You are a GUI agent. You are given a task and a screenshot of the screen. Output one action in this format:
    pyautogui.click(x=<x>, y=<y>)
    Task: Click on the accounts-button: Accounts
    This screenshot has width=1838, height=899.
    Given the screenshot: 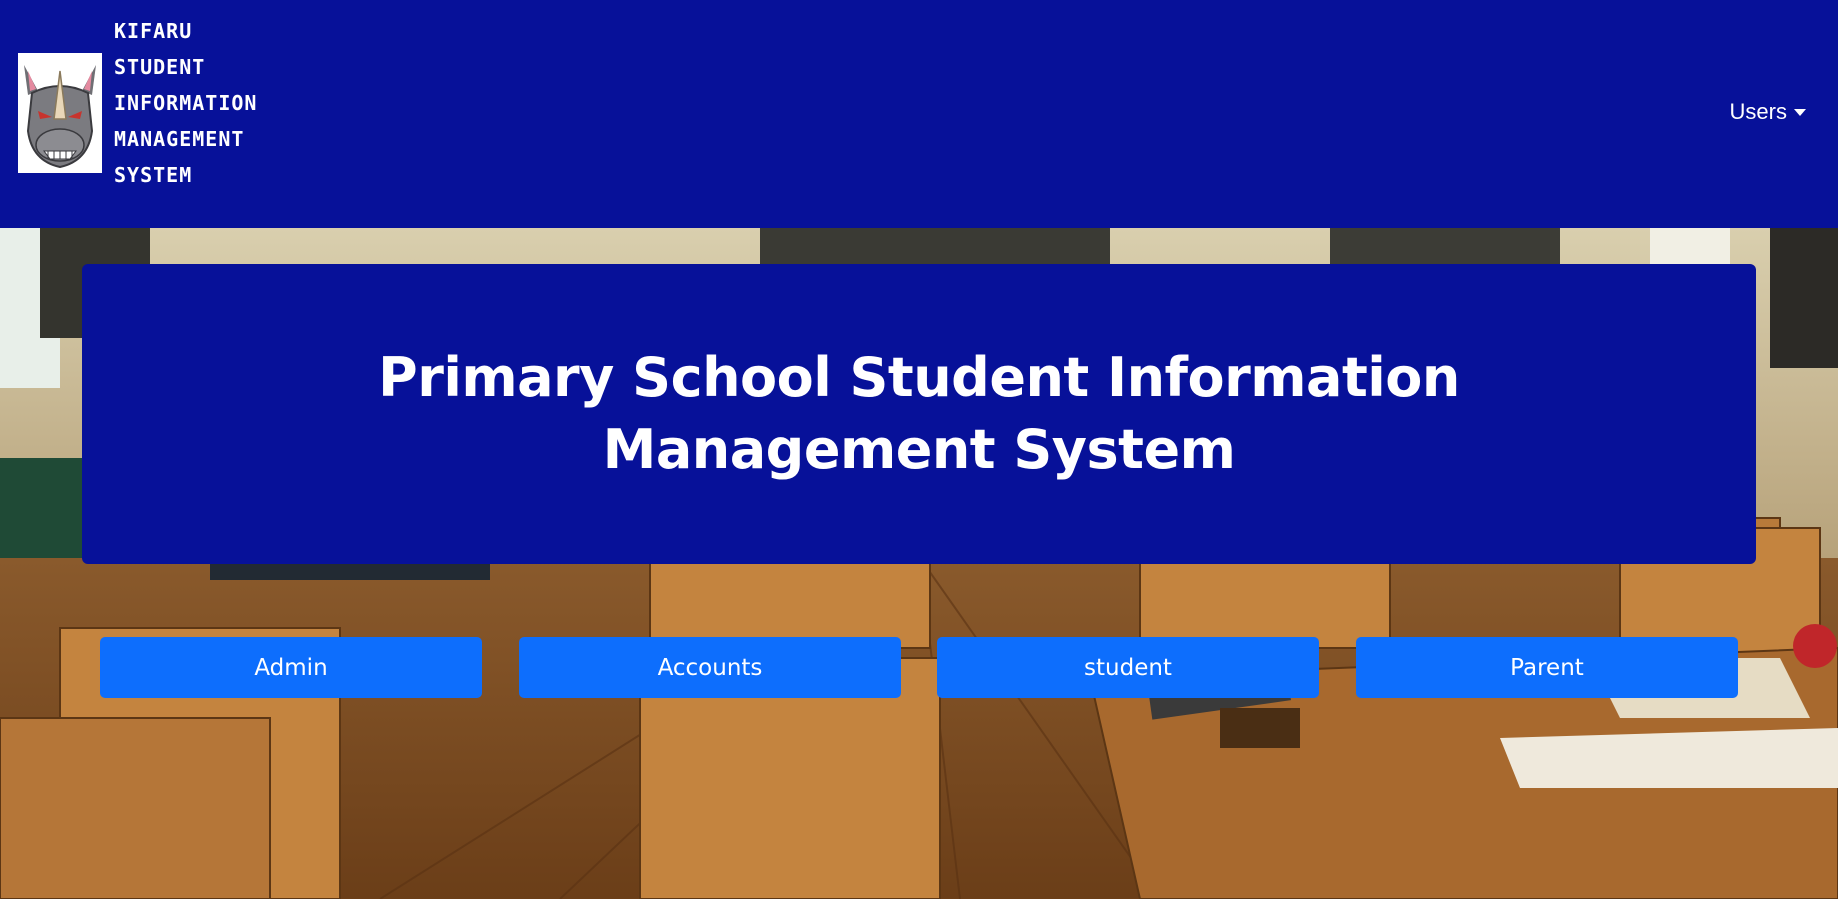 What is the action you would take?
    pyautogui.click(x=710, y=667)
    